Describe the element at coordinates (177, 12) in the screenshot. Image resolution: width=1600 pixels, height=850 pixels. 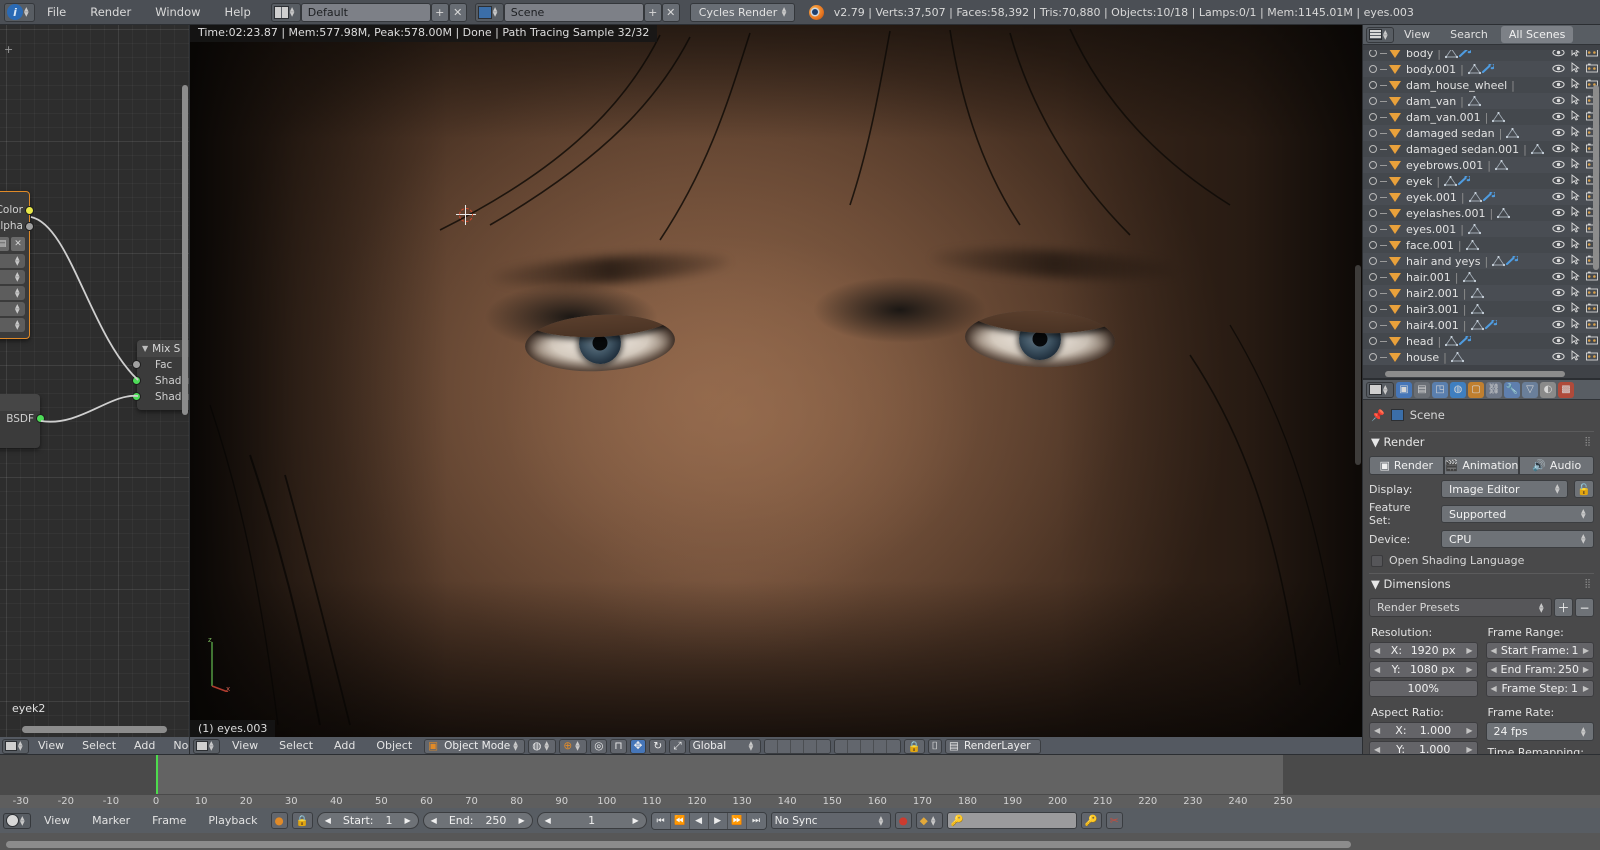
I see `menu-window: Window` at that location.